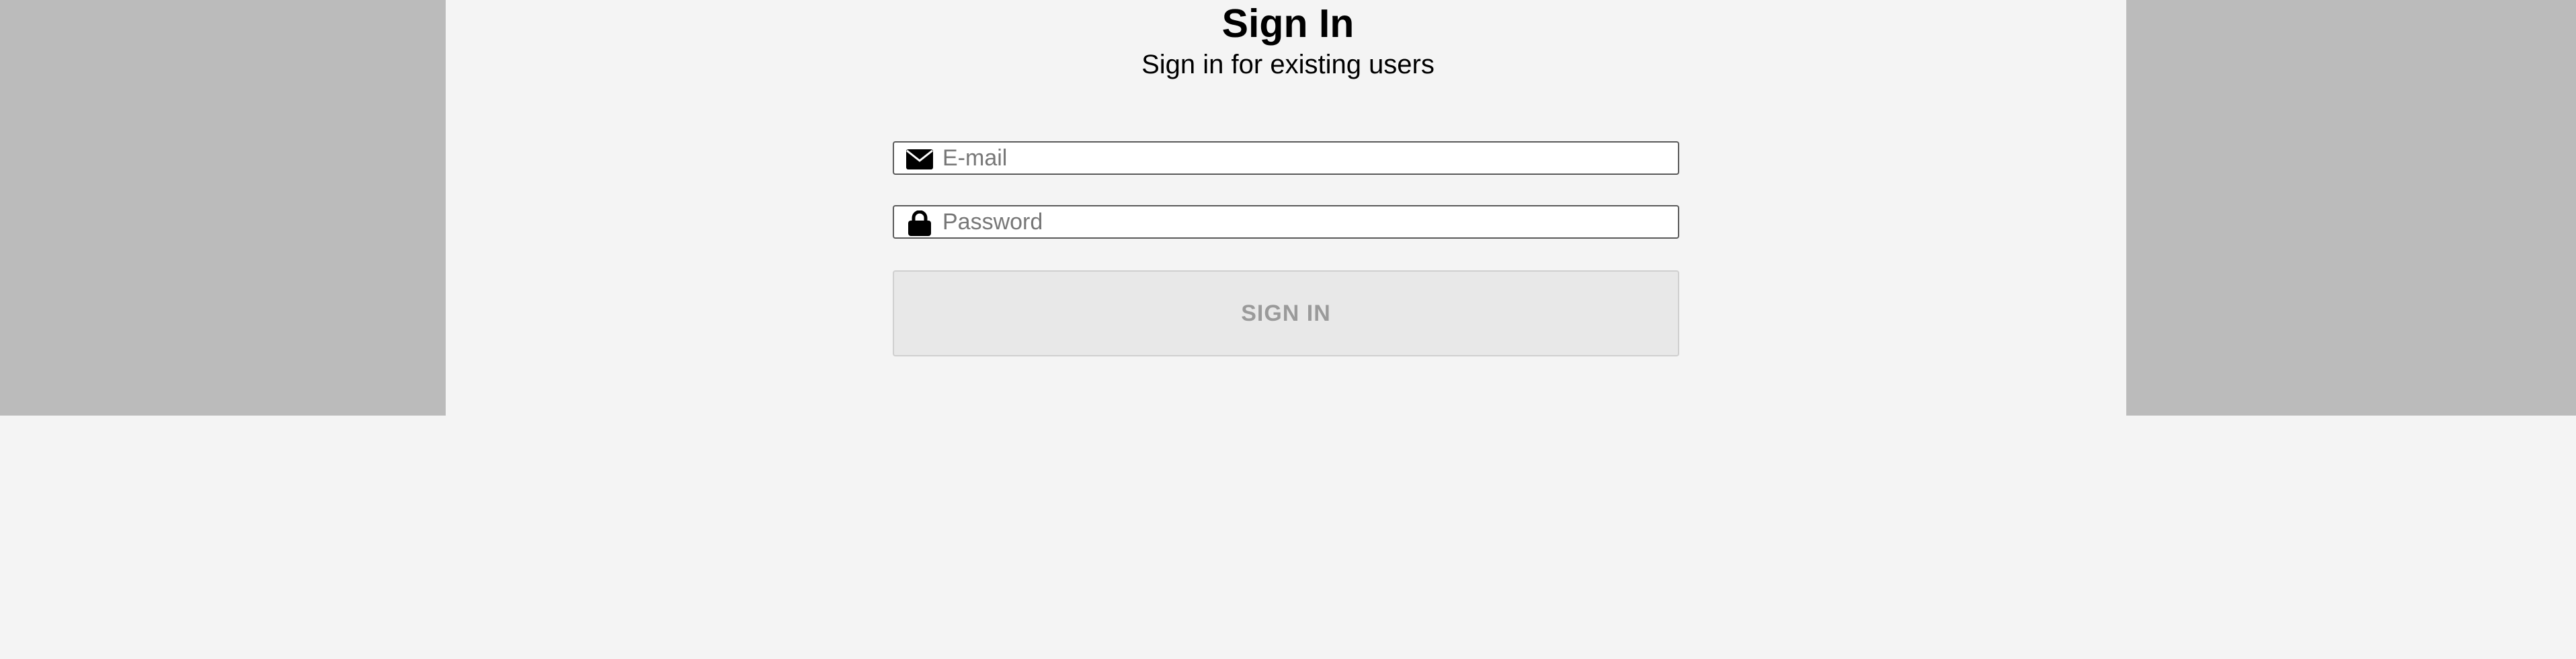 The height and width of the screenshot is (659, 2576). Describe the element at coordinates (919, 223) in the screenshot. I see `lock-icon` at that location.